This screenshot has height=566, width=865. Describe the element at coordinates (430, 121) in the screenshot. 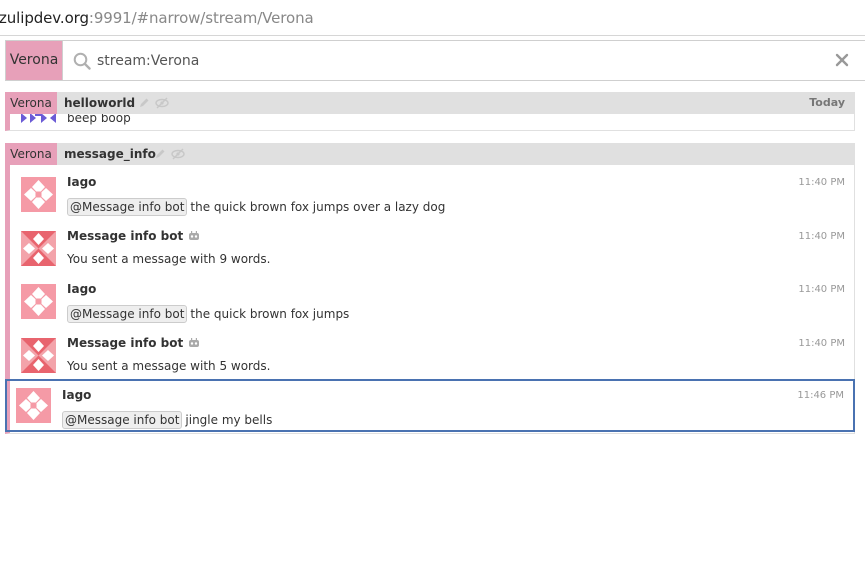

I see `message-group-helloworld: beep boop` at that location.